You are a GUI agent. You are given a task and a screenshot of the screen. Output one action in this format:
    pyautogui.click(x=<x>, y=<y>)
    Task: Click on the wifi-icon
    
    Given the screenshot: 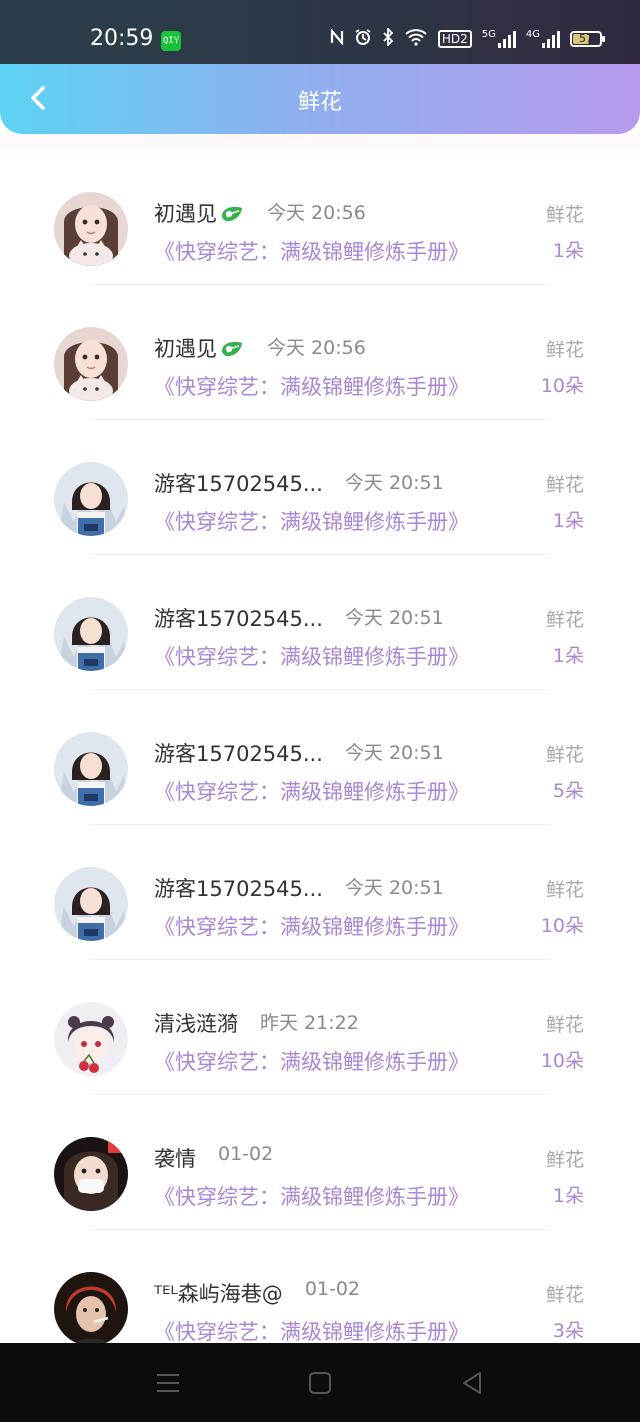 What is the action you would take?
    pyautogui.click(x=416, y=39)
    